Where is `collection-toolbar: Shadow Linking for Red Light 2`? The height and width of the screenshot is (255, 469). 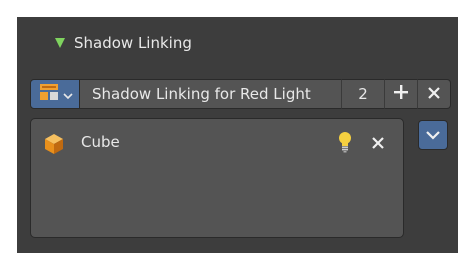
collection-toolbar: Shadow Linking for Red Light 2 is located at coordinates (240, 94).